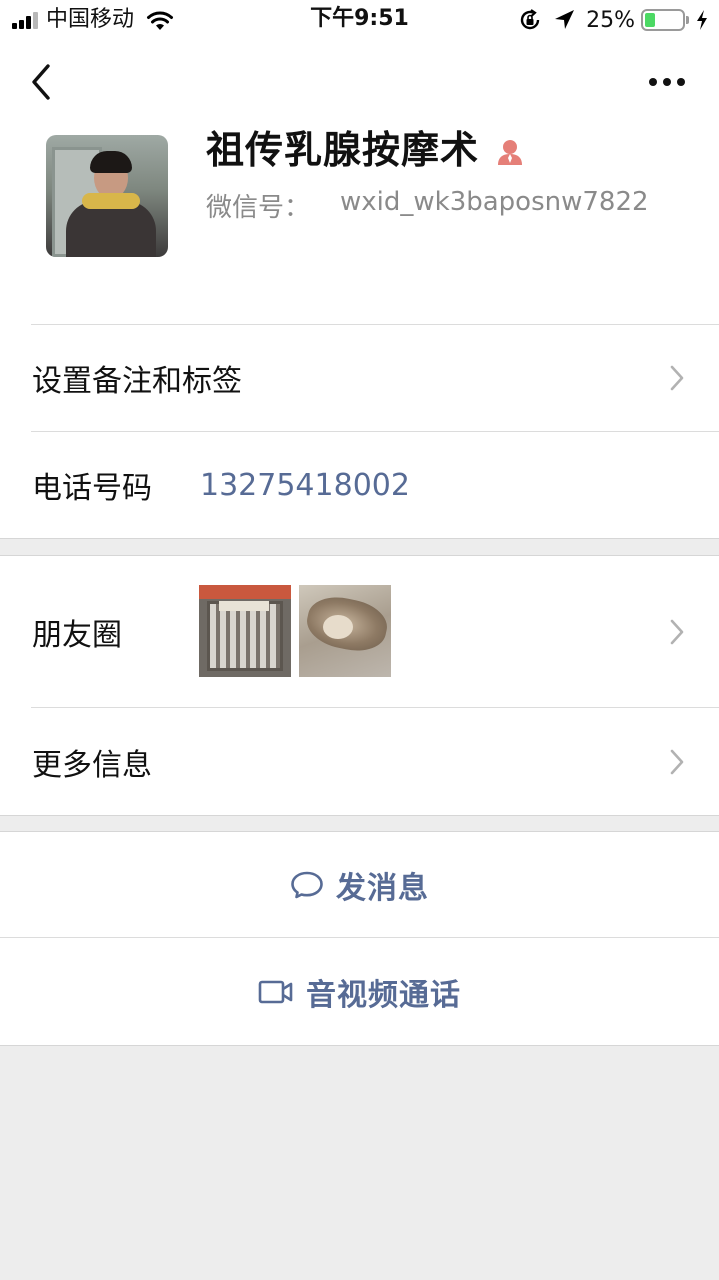  I want to click on wxid-label: 微信号：, so click(258, 208).